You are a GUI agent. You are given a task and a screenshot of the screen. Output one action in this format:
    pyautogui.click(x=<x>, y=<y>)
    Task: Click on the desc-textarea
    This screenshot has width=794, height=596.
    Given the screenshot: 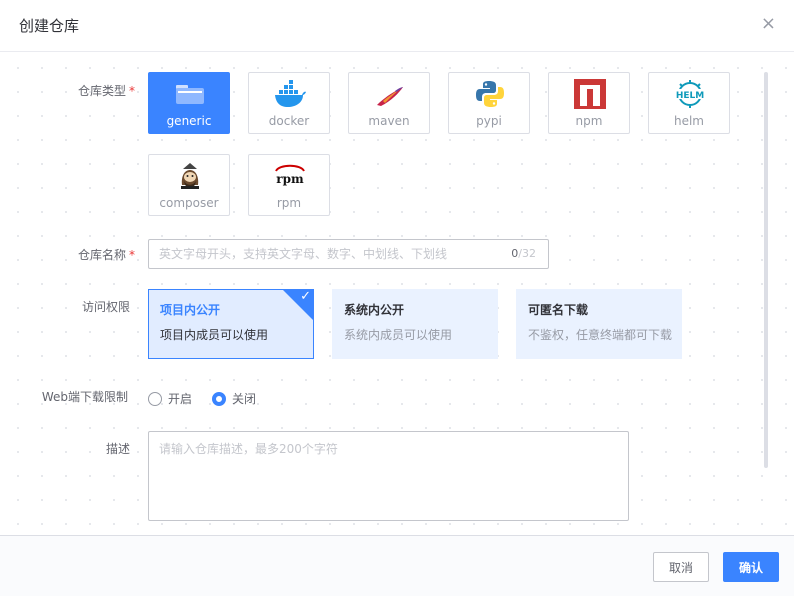 What is the action you would take?
    pyautogui.click(x=388, y=476)
    